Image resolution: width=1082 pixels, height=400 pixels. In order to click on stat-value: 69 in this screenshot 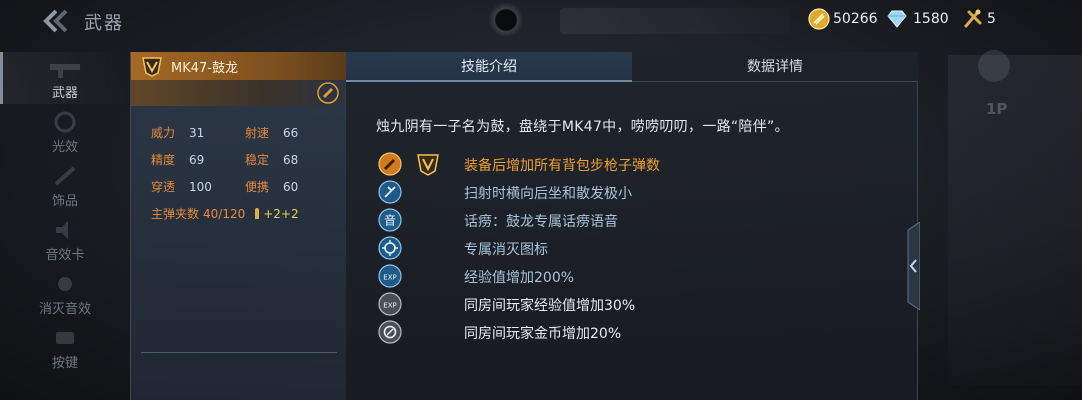, I will do `click(197, 160)`.